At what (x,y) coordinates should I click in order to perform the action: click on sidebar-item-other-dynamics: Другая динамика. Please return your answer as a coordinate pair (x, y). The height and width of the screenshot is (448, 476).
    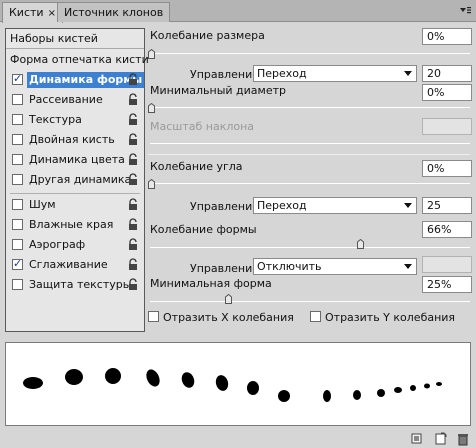
    Looking at the image, I should click on (75, 180).